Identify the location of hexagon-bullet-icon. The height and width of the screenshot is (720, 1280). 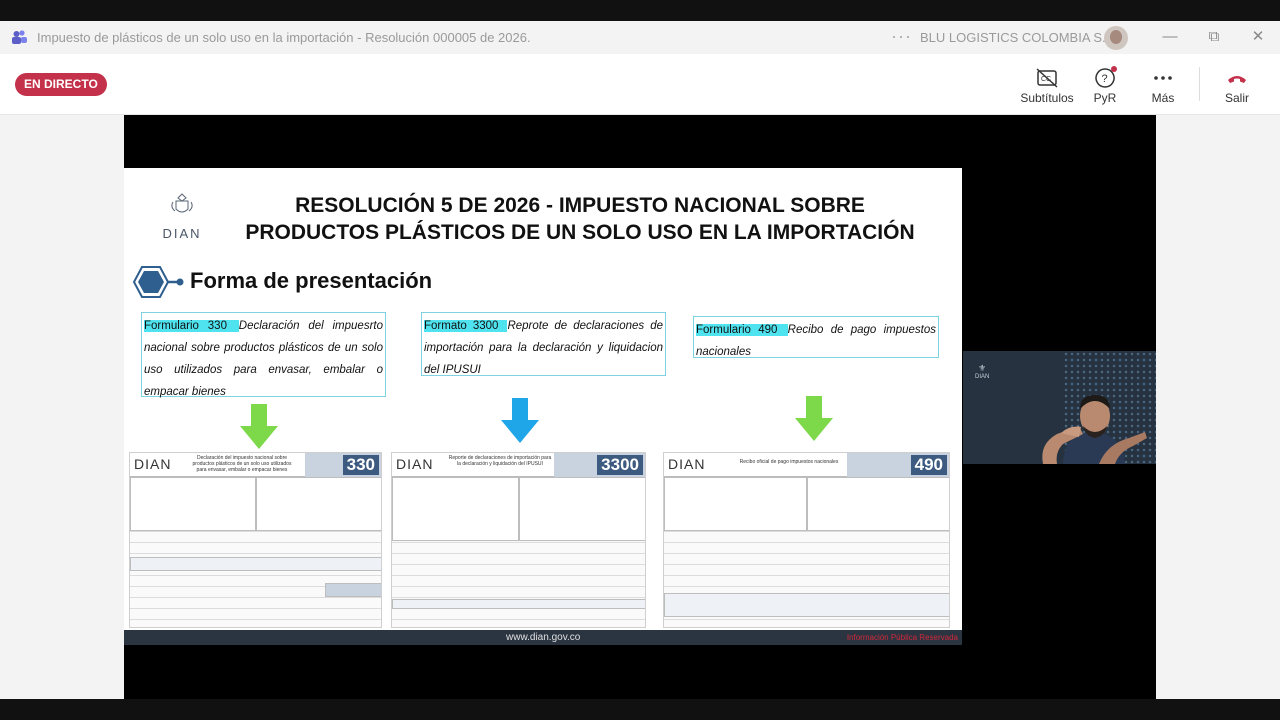
(158, 282).